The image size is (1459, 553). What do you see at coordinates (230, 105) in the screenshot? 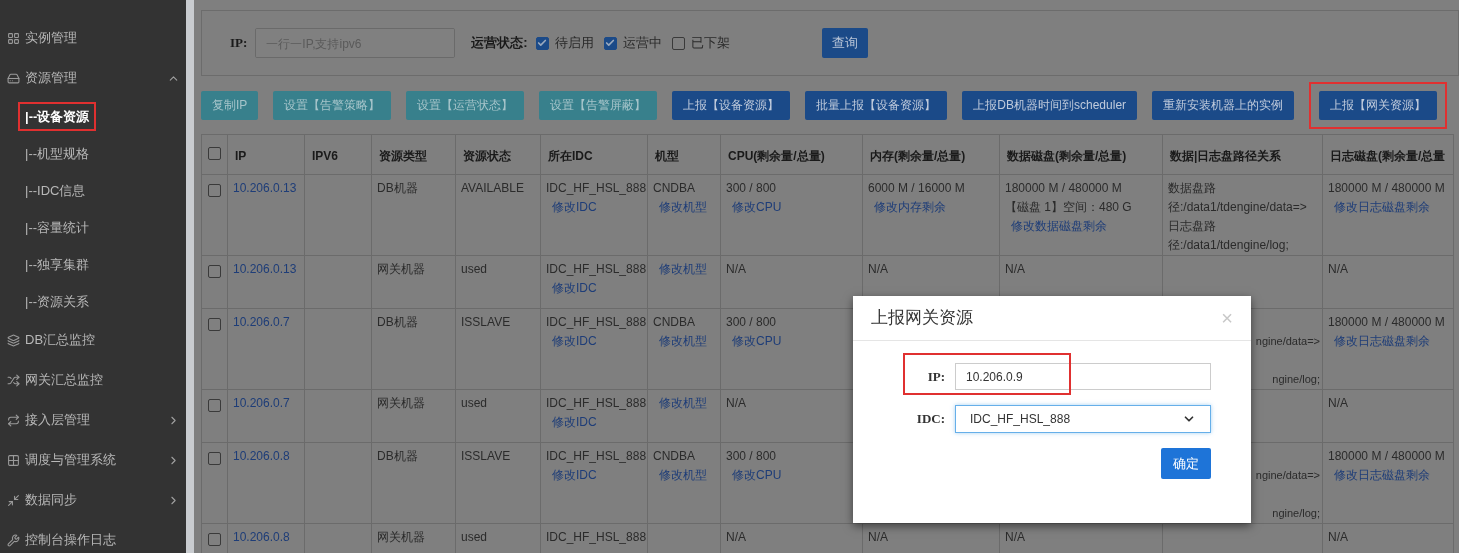
I see `toolbar-button: 复制IP` at bounding box center [230, 105].